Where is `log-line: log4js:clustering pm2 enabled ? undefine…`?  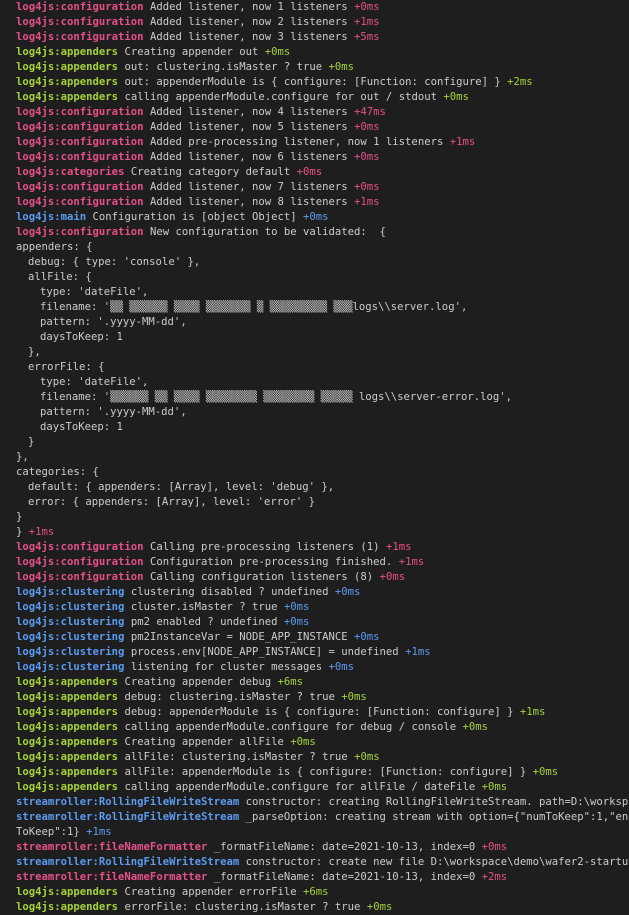
log-line: log4js:clustering pm2 enabled ? undefine… is located at coordinates (314, 622).